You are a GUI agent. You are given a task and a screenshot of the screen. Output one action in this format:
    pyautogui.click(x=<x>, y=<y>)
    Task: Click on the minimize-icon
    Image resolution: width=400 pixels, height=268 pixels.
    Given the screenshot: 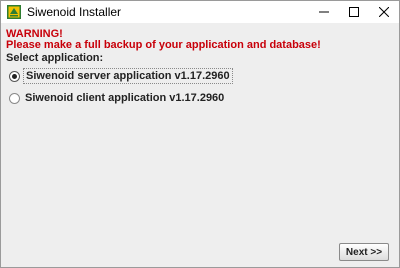 What is the action you would take?
    pyautogui.click(x=324, y=12)
    